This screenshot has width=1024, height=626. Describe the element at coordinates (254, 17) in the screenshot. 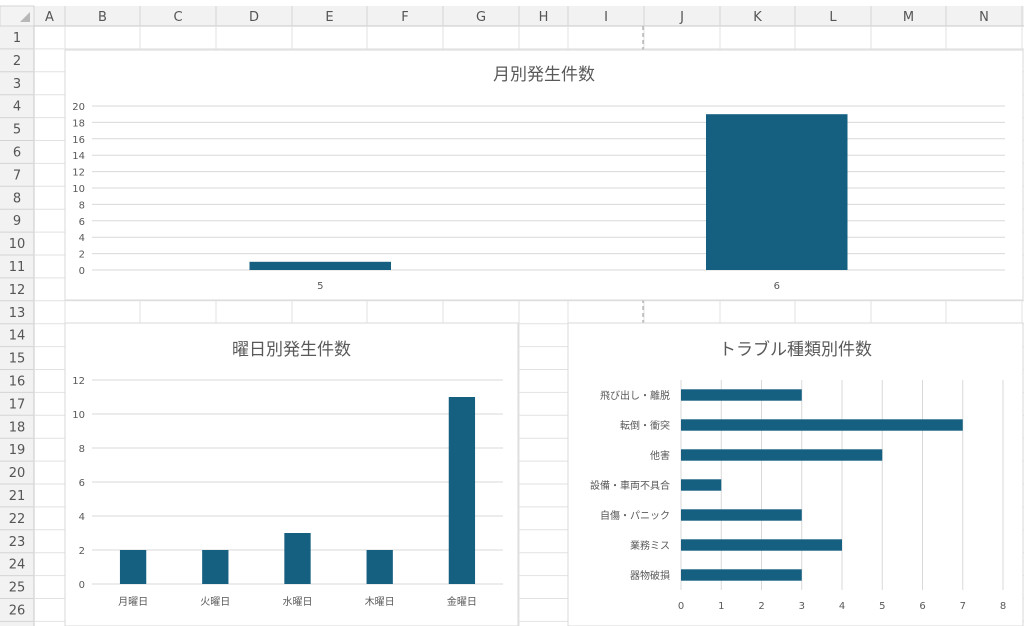

I see `column-header-D: D` at that location.